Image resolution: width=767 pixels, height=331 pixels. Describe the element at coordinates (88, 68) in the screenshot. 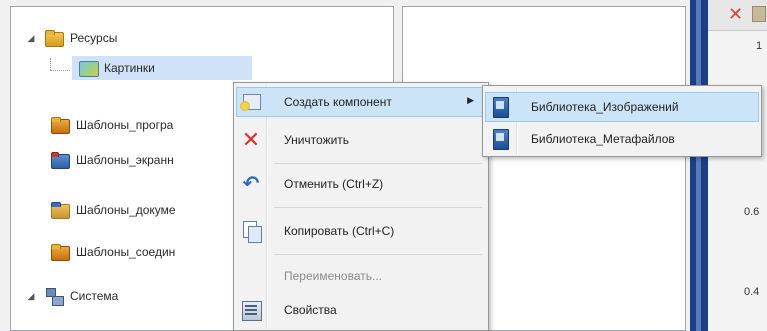

I see `image-folder-icon` at that location.